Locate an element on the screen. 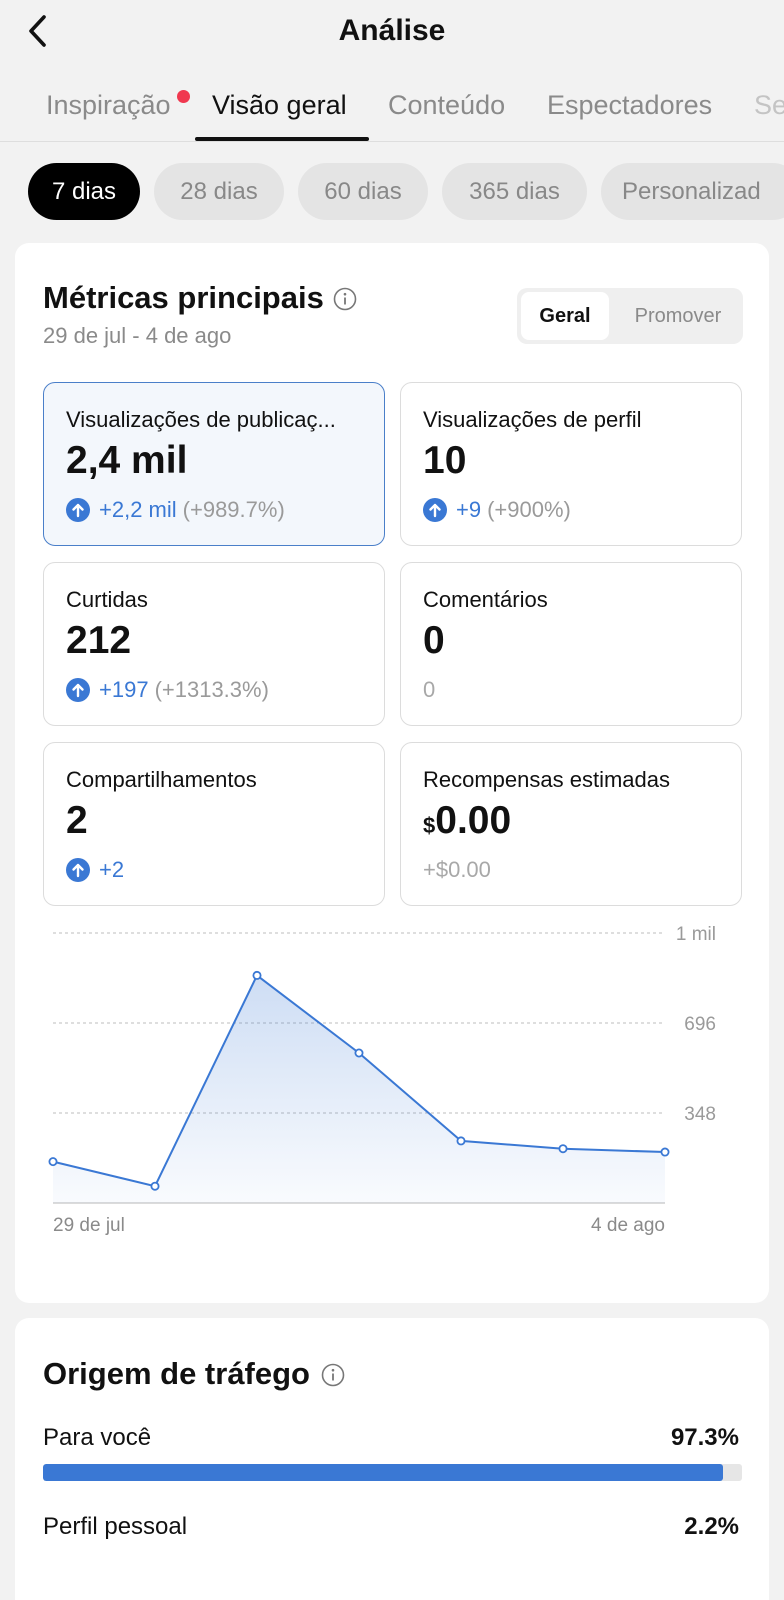 The width and height of the screenshot is (784, 1600). traffic-source-label: Para você is located at coordinates (97, 1437).